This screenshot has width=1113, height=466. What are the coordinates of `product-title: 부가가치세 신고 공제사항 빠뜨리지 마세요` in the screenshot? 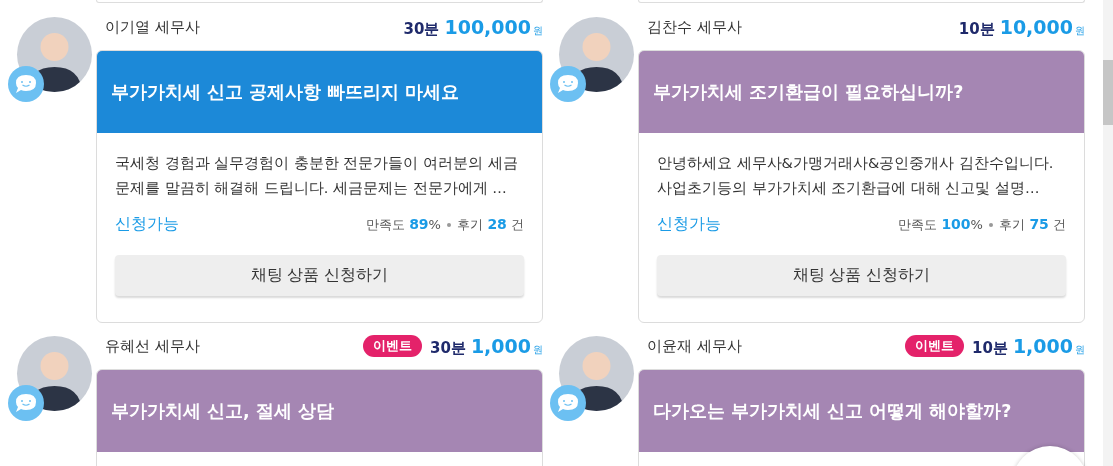 It's located at (285, 92).